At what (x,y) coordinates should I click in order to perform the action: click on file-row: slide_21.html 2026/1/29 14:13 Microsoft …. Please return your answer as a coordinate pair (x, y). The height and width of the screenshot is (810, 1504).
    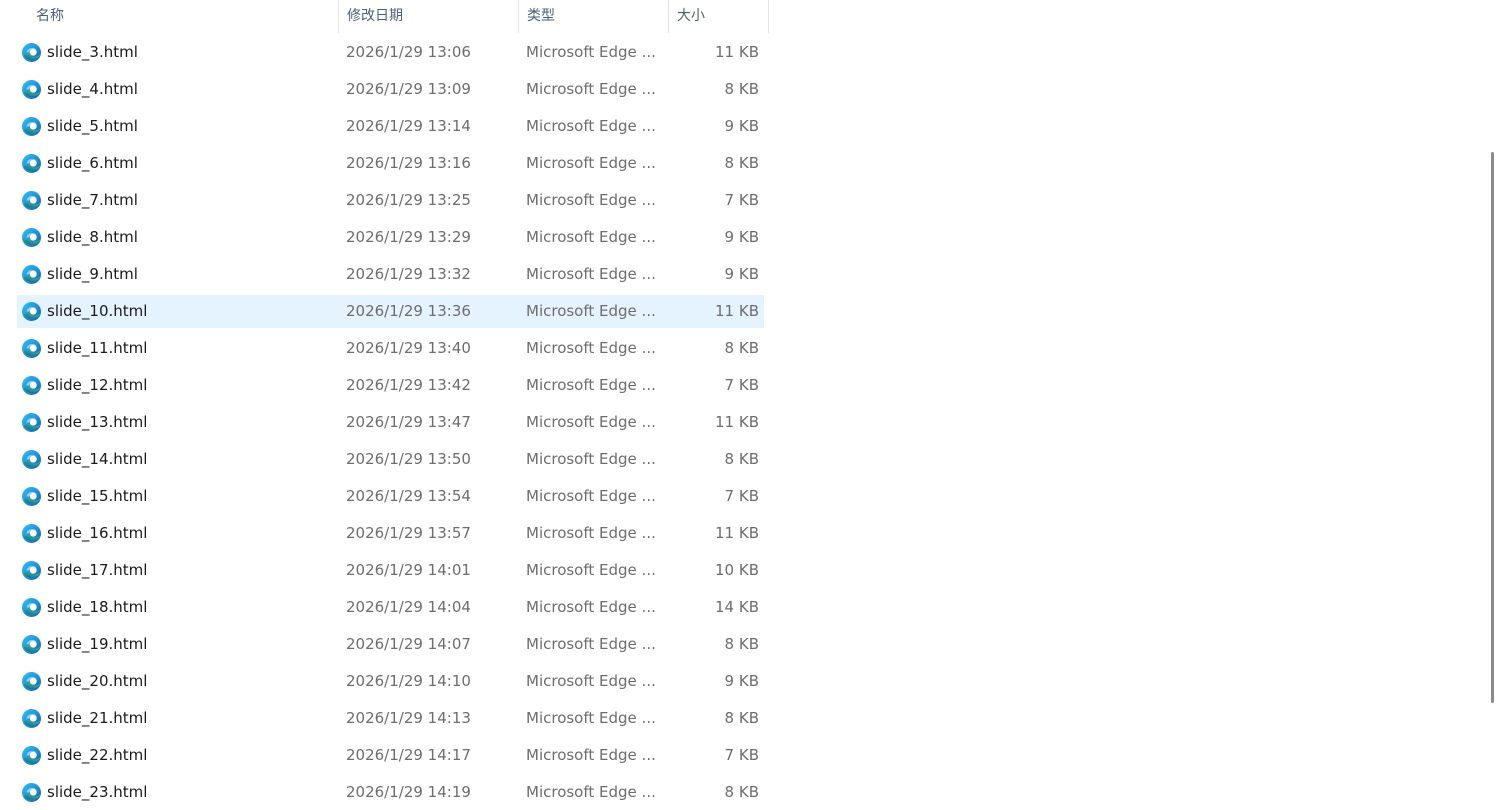
    Looking at the image, I should click on (745, 718).